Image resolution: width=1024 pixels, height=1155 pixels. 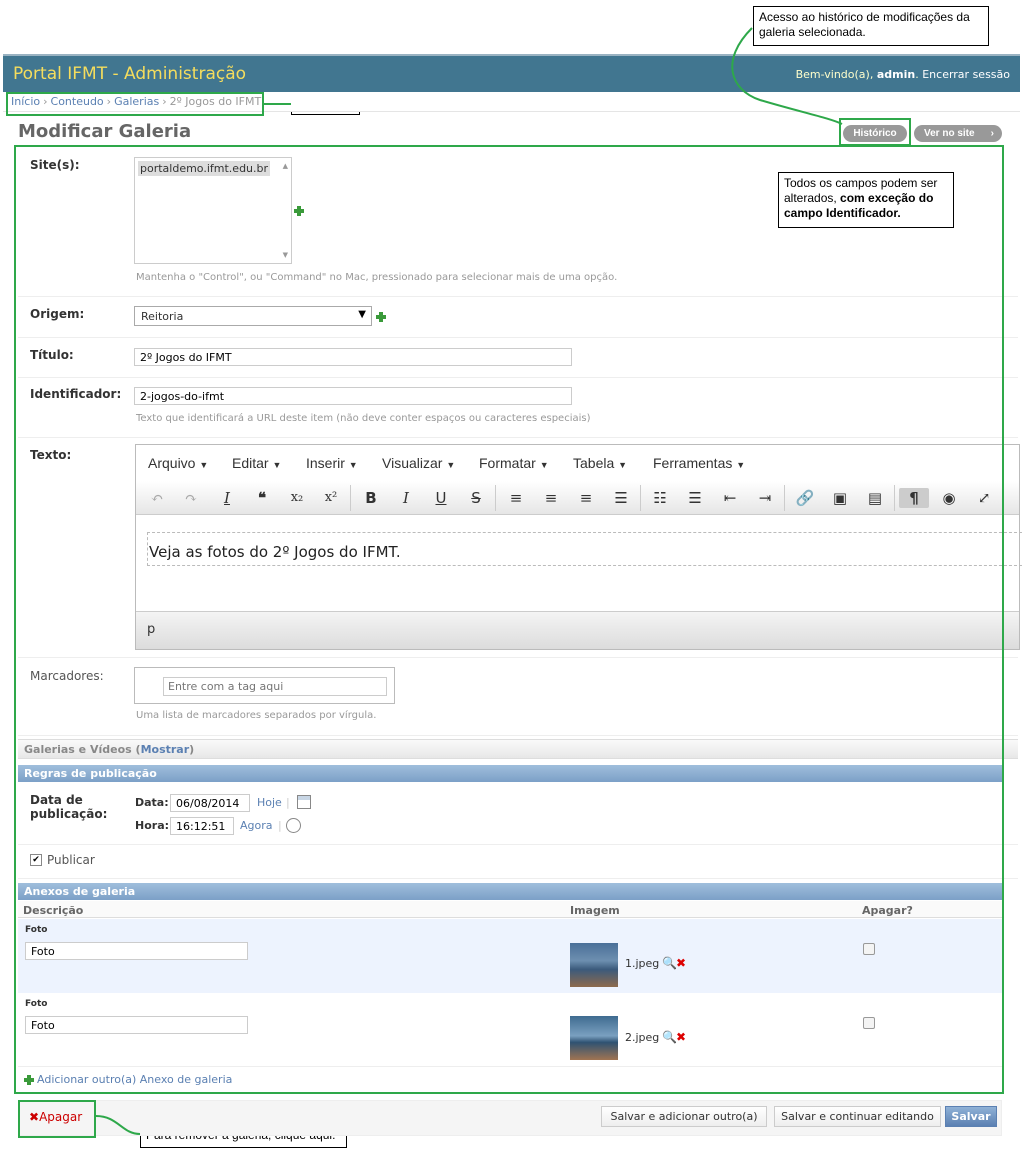 I want to click on save-add-another-button: Salvar e adicionar outro(a), so click(x=684, y=1116).